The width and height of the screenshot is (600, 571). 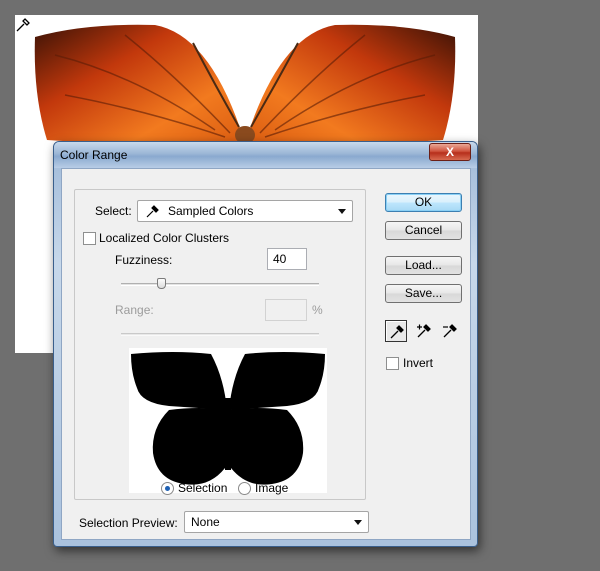 What do you see at coordinates (220, 334) in the screenshot?
I see `range-slider-track` at bounding box center [220, 334].